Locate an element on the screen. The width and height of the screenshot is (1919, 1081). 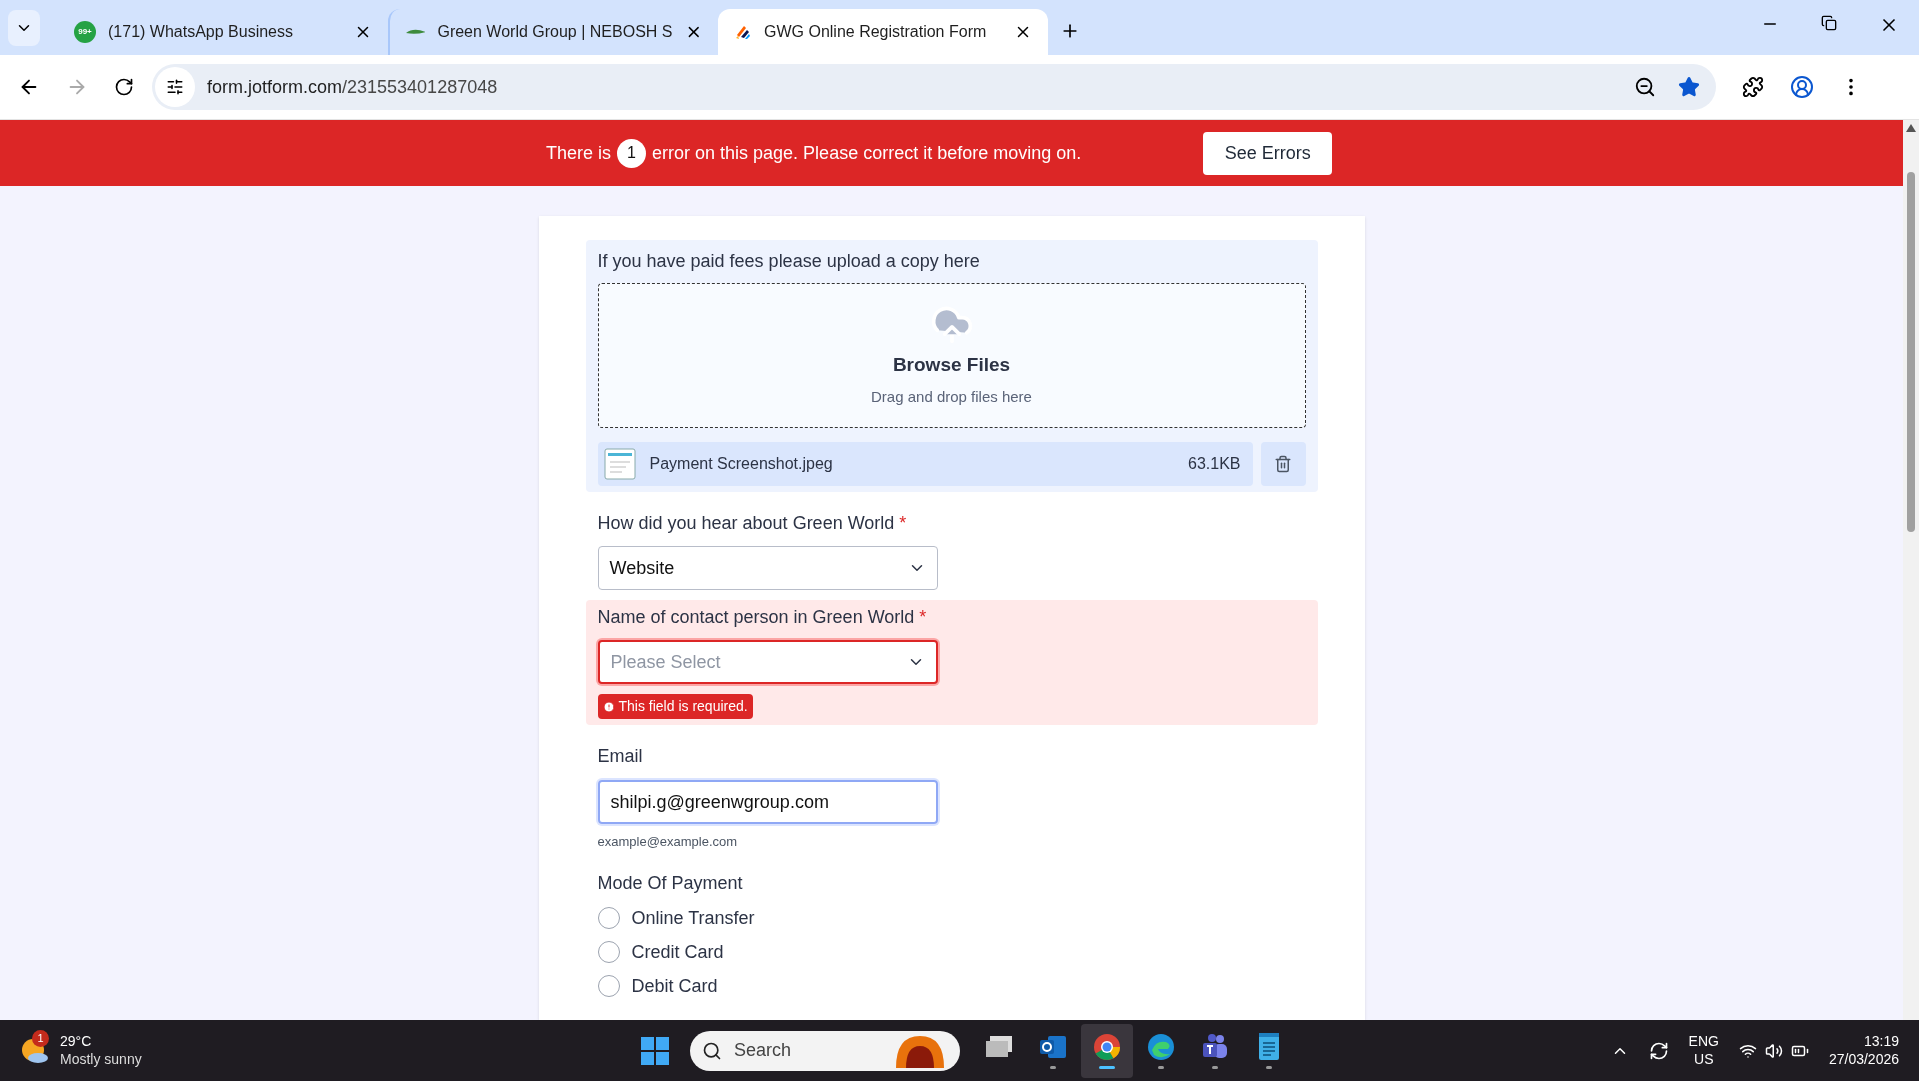
browser-tab: GWG Online Registration Form is located at coordinates (883, 32).